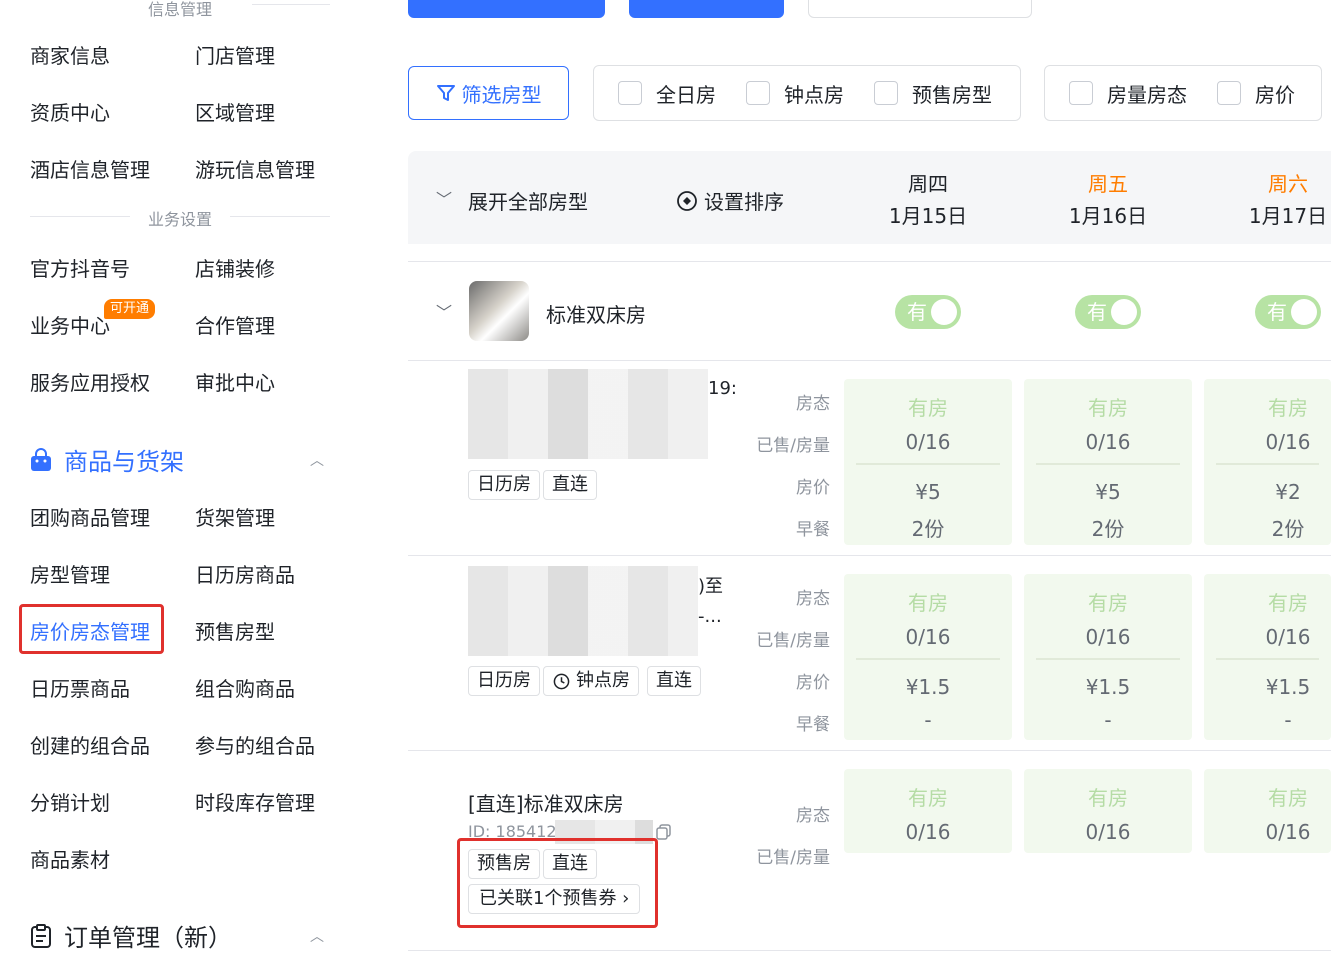  Describe the element at coordinates (255, 744) in the screenshot. I see `nav-joined-combo: 参与的组合品` at that location.